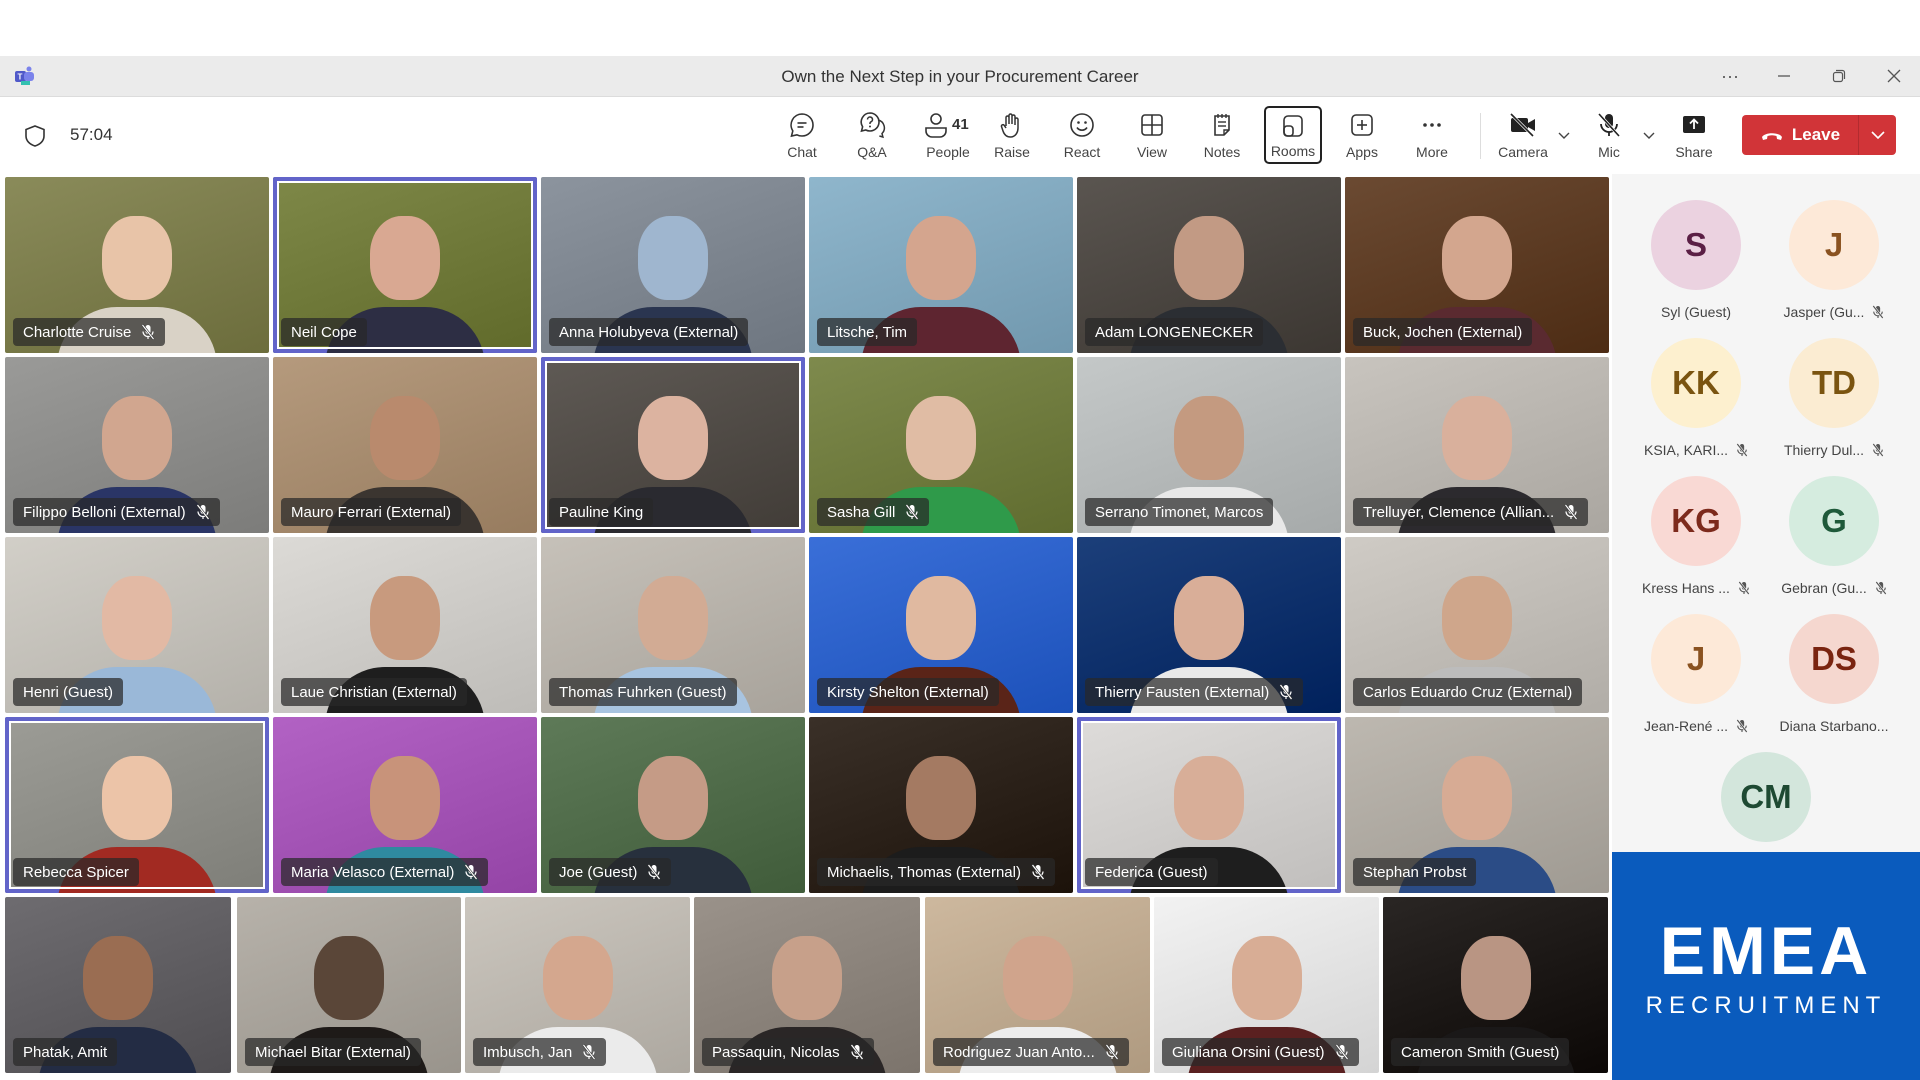  Describe the element at coordinates (673, 265) in the screenshot. I see `participant-video-tile: Anna Holubyeva (External)` at that location.